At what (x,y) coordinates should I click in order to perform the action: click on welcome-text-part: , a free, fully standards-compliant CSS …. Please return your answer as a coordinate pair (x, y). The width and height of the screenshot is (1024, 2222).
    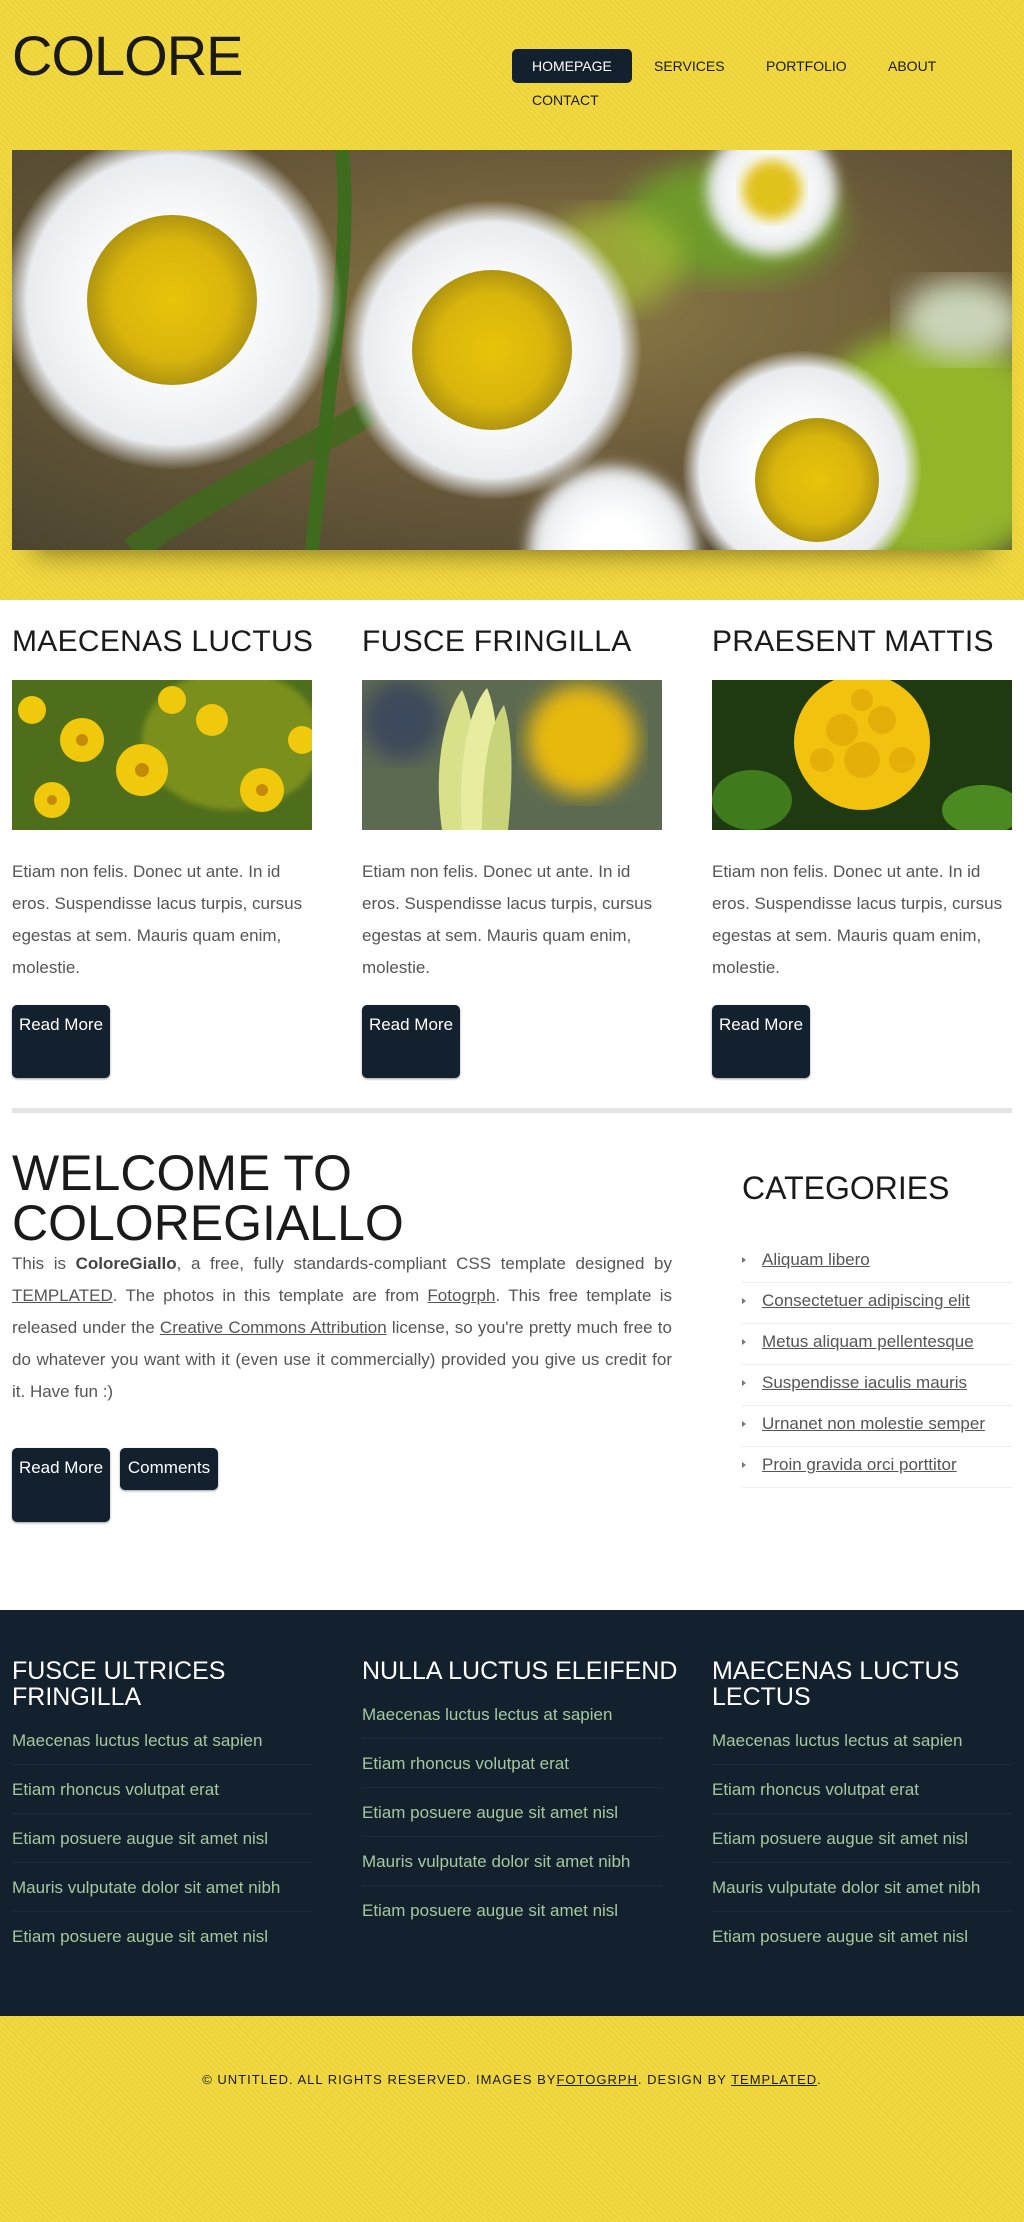
    Looking at the image, I should click on (424, 1263).